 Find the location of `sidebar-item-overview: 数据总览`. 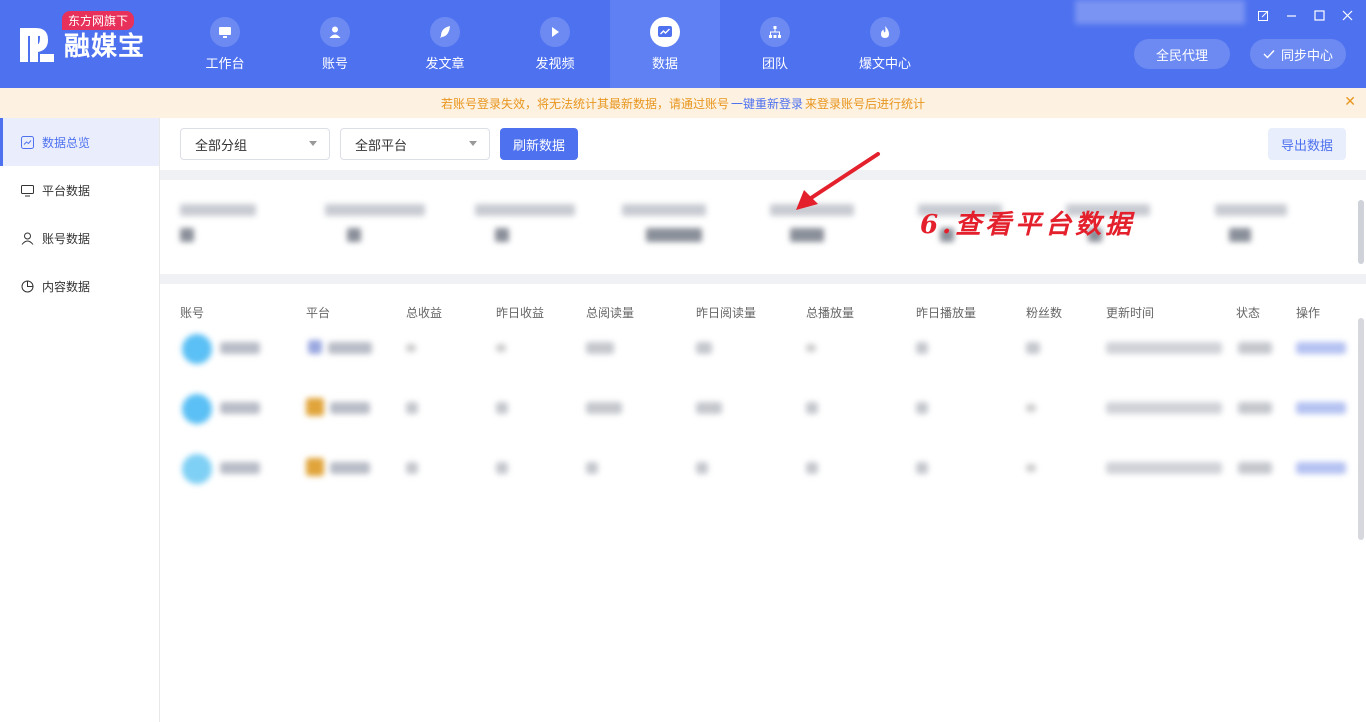

sidebar-item-overview: 数据总览 is located at coordinates (79, 142).